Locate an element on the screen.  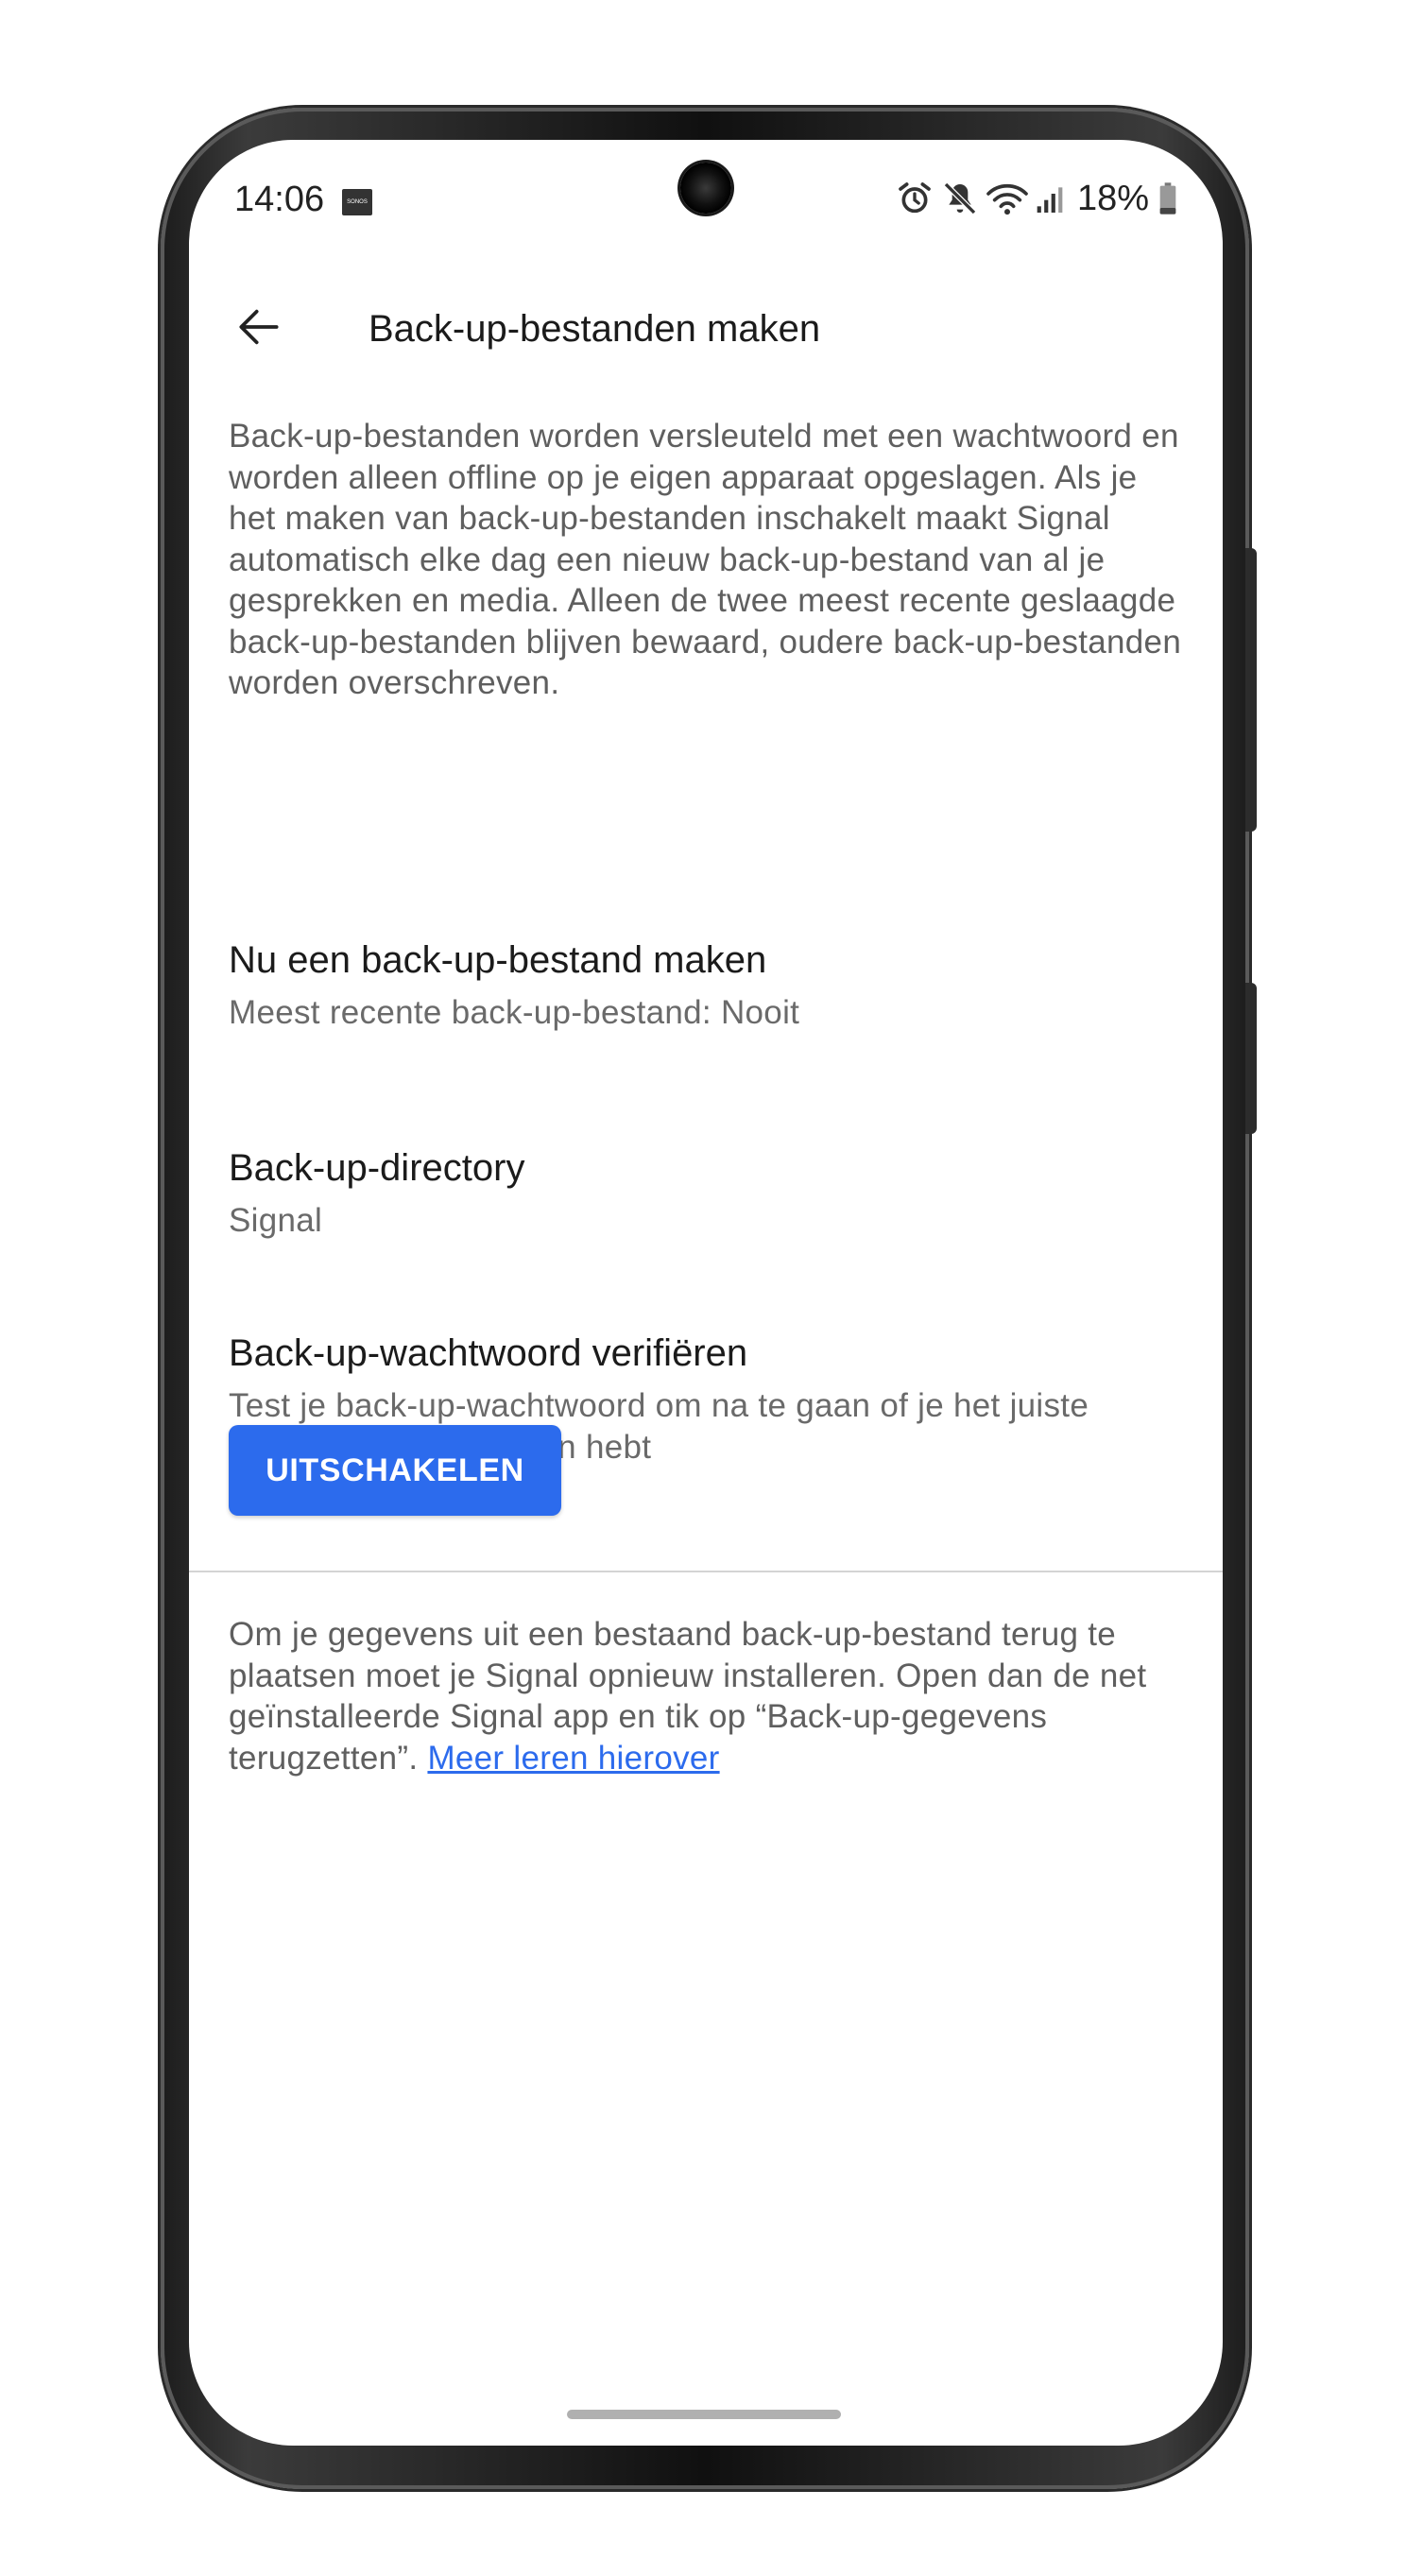
create-backup-now-title: Nu een back-up-bestand maken is located at coordinates (498, 960).